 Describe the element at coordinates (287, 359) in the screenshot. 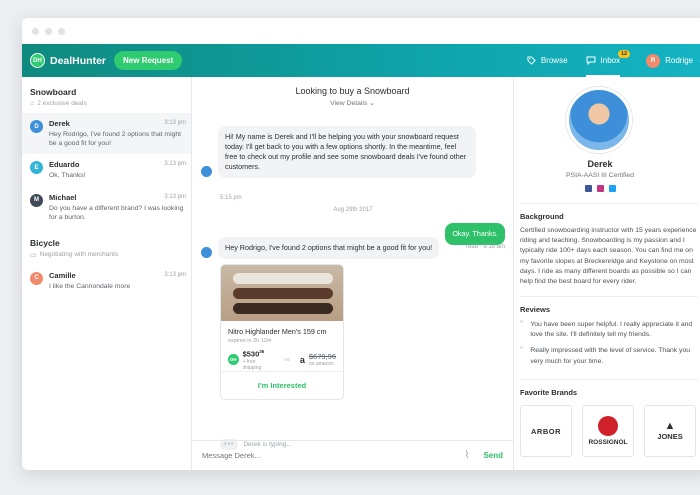

I see `vs-label: vs` at that location.